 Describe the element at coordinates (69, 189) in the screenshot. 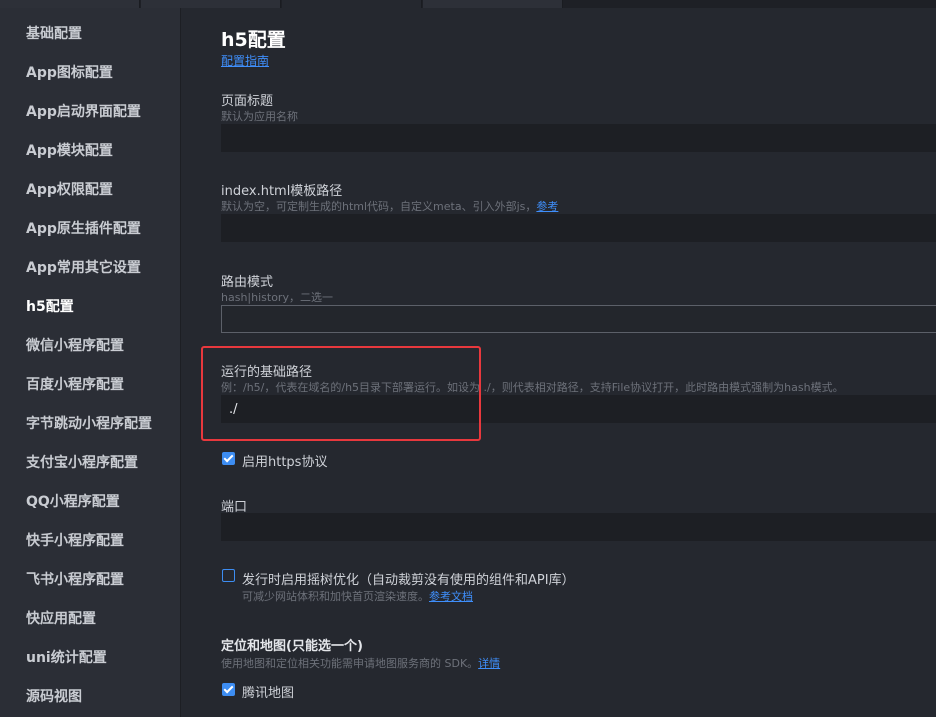

I see `sidebar-item-app-permissions: App权限配置` at that location.